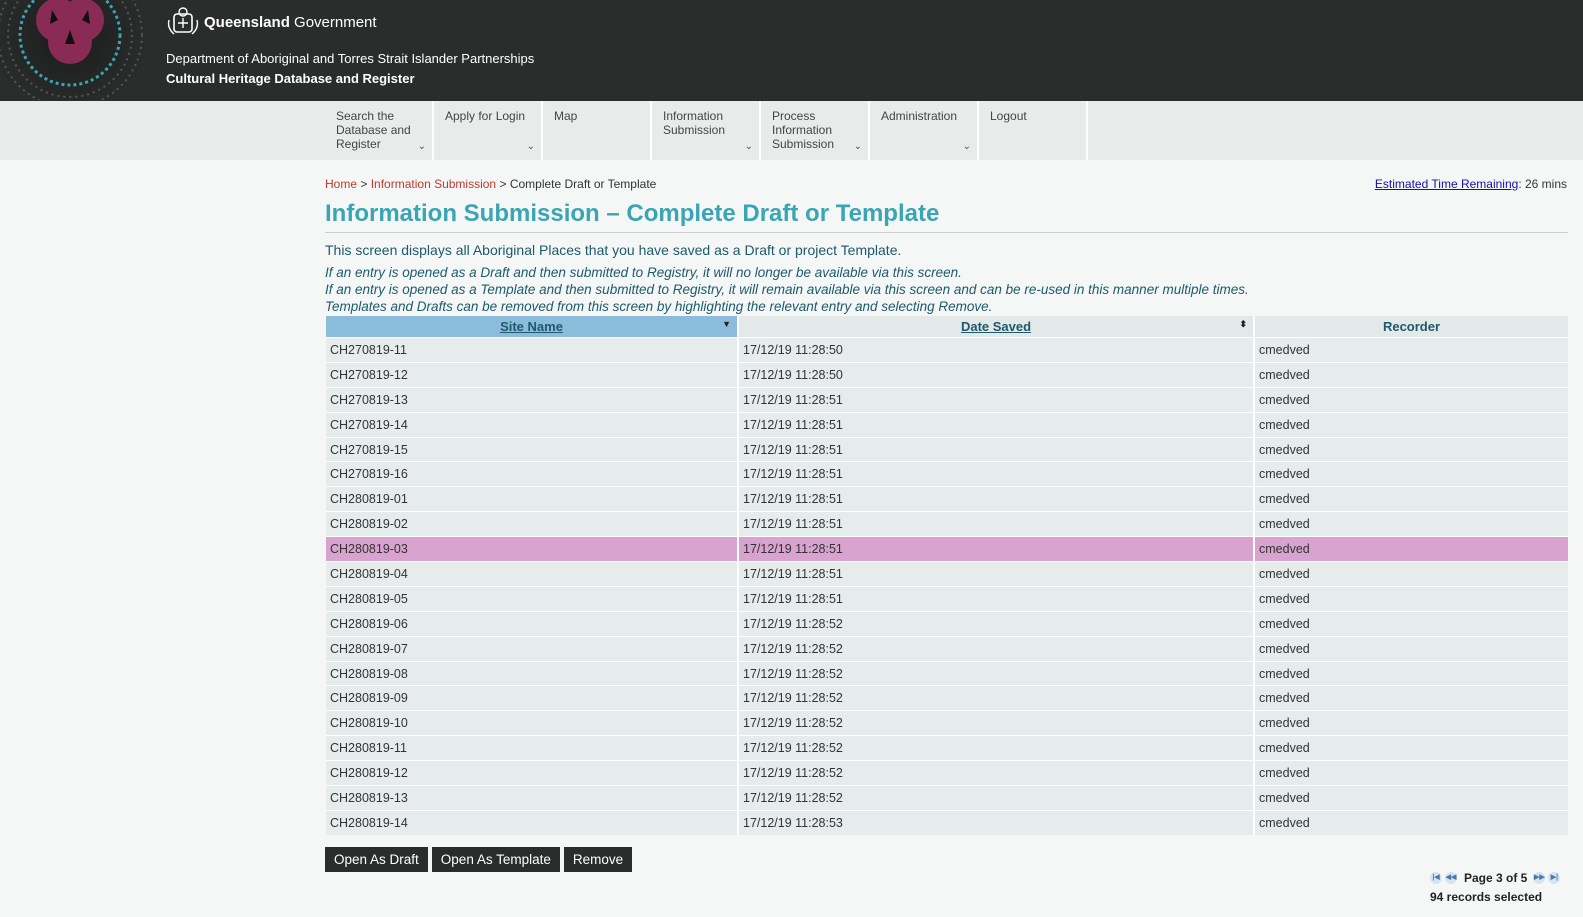 The image size is (1583, 917). I want to click on table-row: CH270819-12 17/12/19 11:28:50 cmedved, so click(947, 374).